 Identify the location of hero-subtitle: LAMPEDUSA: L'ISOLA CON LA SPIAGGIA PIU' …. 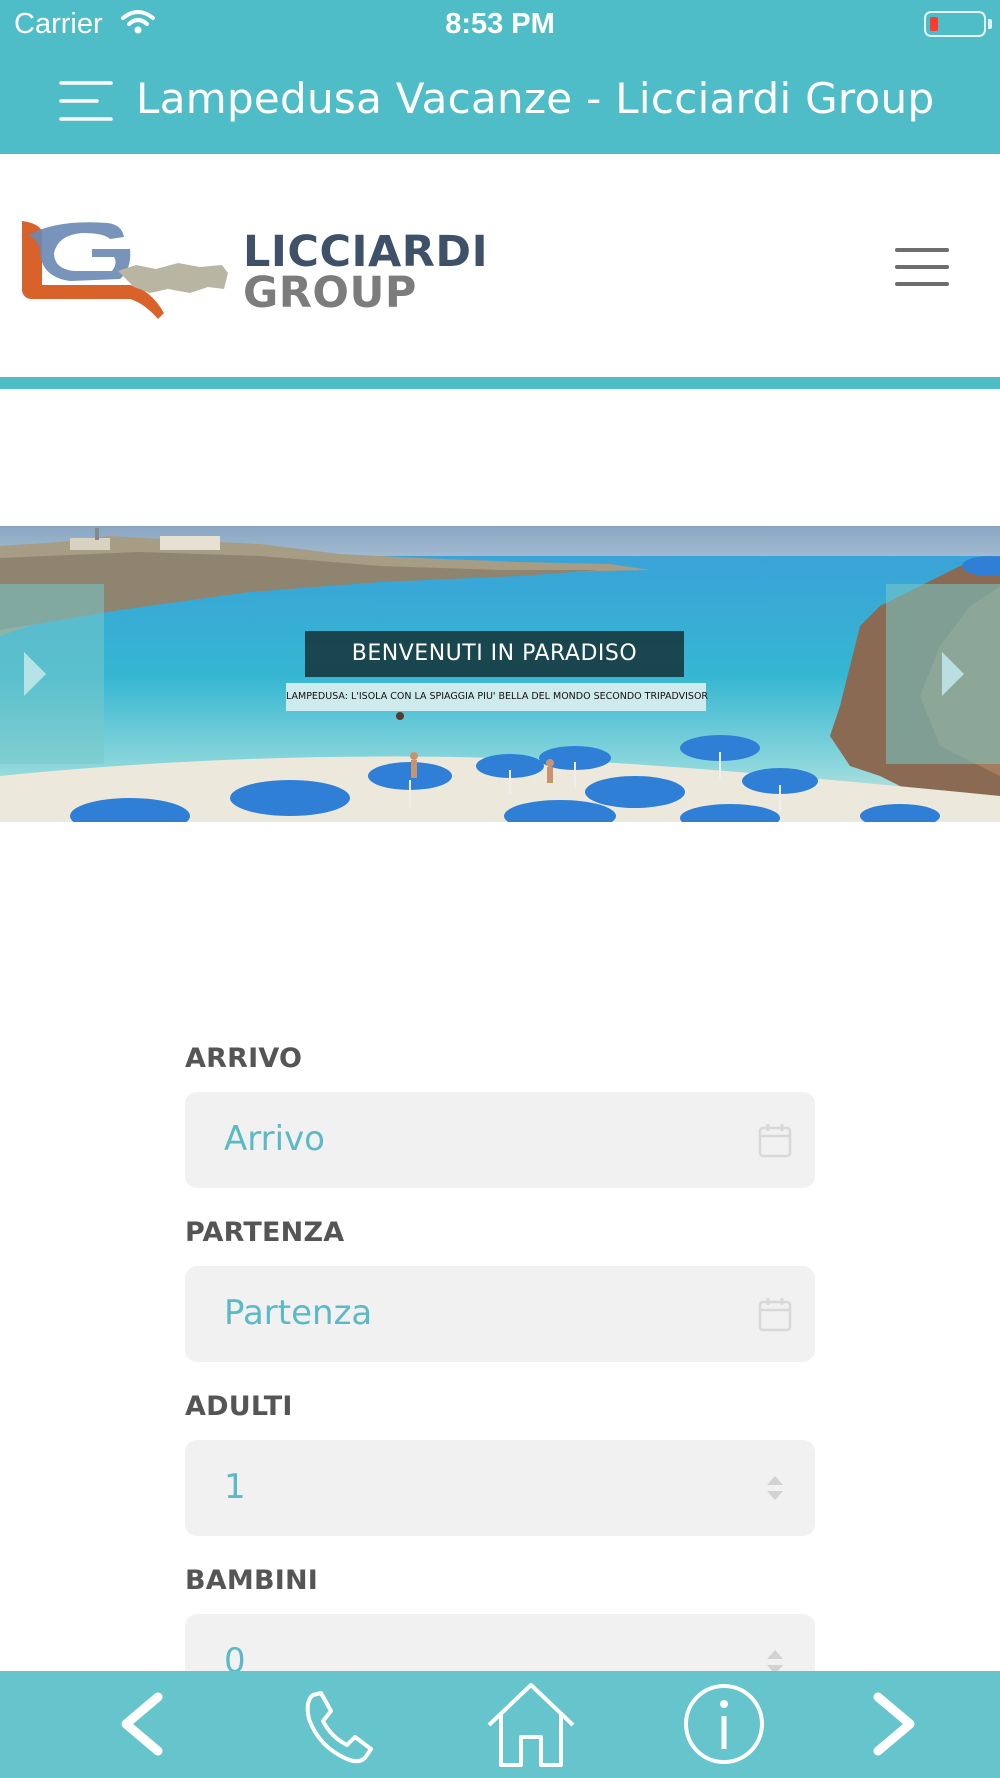
(497, 697).